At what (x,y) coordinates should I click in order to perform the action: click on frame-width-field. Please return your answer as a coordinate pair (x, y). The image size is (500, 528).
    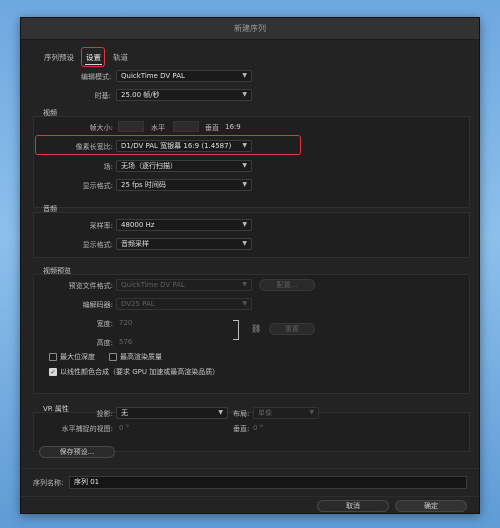
    Looking at the image, I should click on (131, 126).